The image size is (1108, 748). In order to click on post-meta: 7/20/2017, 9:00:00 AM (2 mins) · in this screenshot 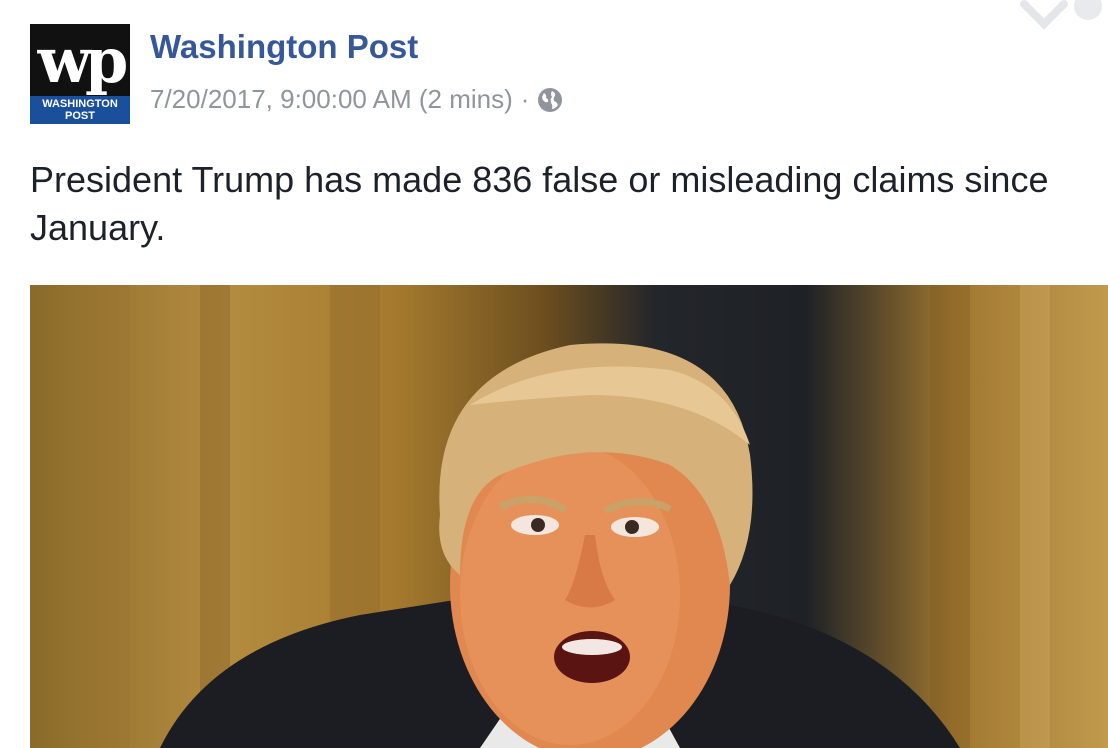, I will do `click(356, 99)`.